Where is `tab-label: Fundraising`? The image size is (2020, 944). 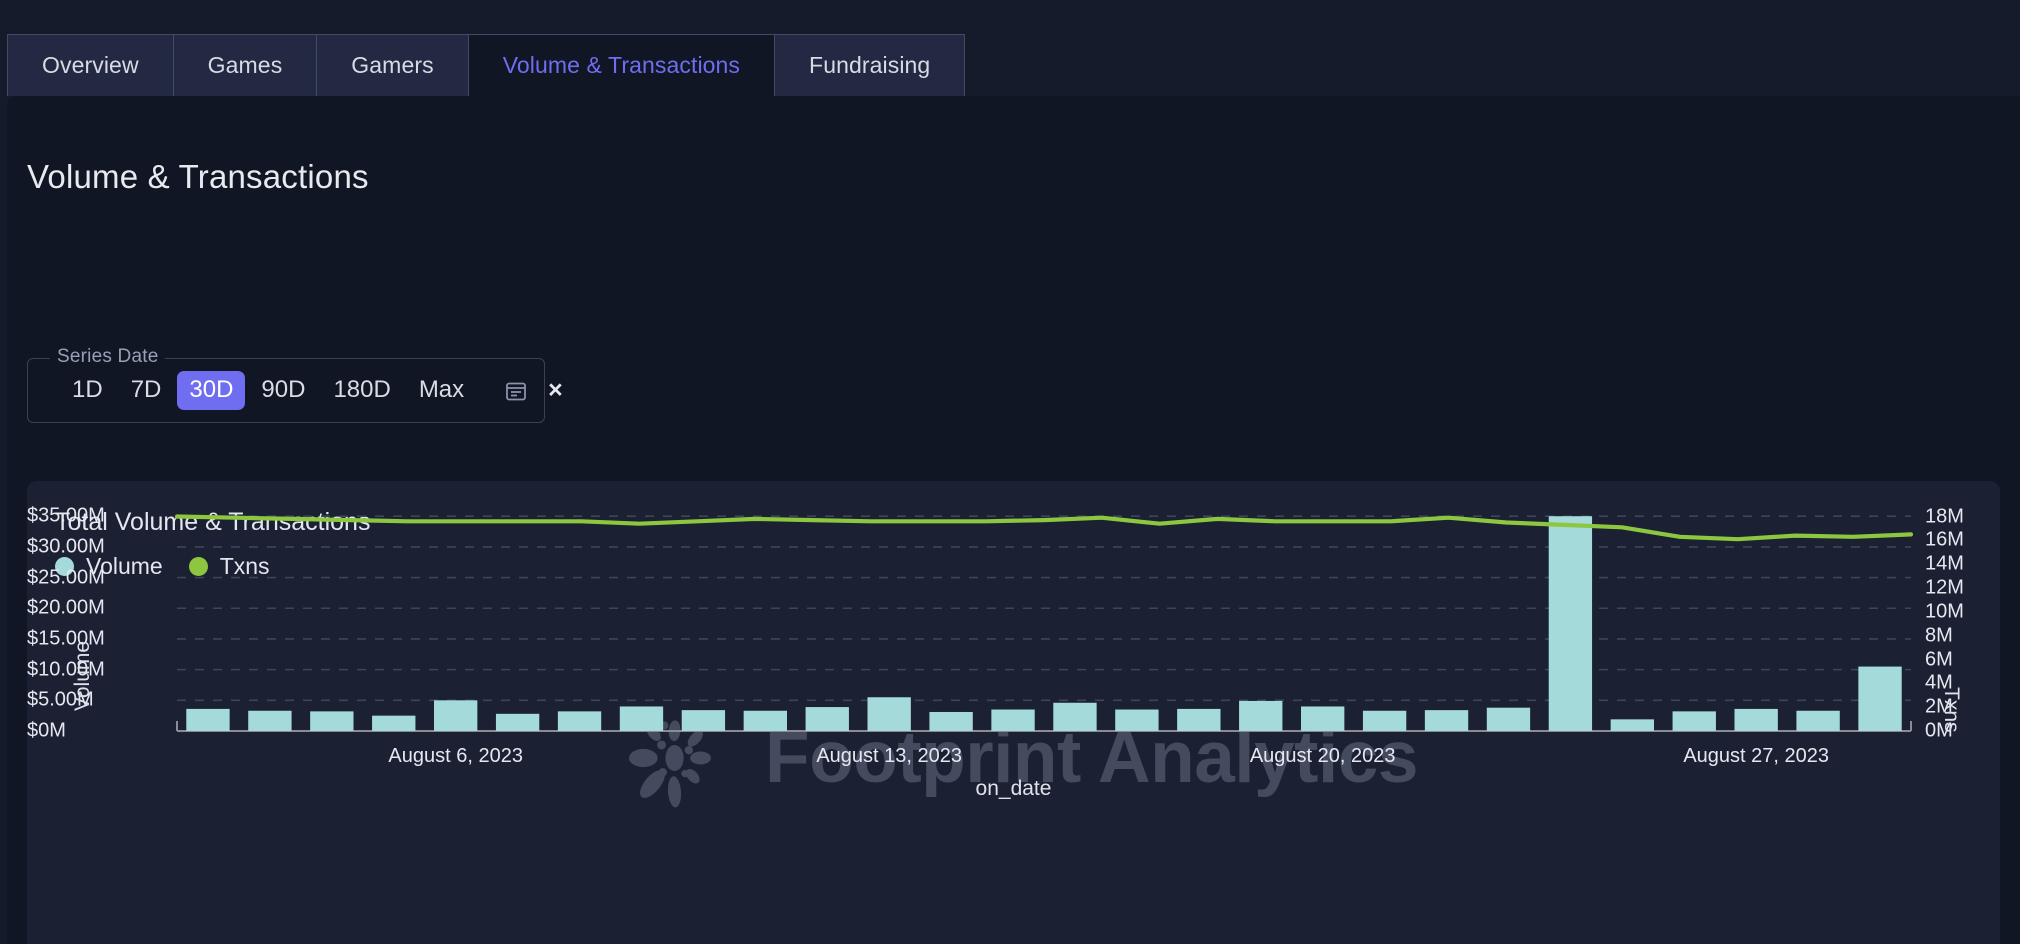 tab-label: Fundraising is located at coordinates (870, 65).